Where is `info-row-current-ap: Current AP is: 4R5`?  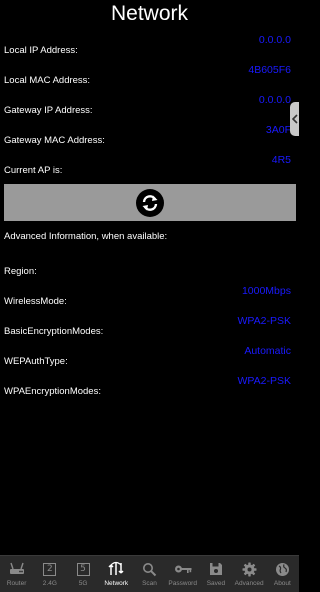
info-row-current-ap: Current AP is: 4R5 is located at coordinates (149, 165).